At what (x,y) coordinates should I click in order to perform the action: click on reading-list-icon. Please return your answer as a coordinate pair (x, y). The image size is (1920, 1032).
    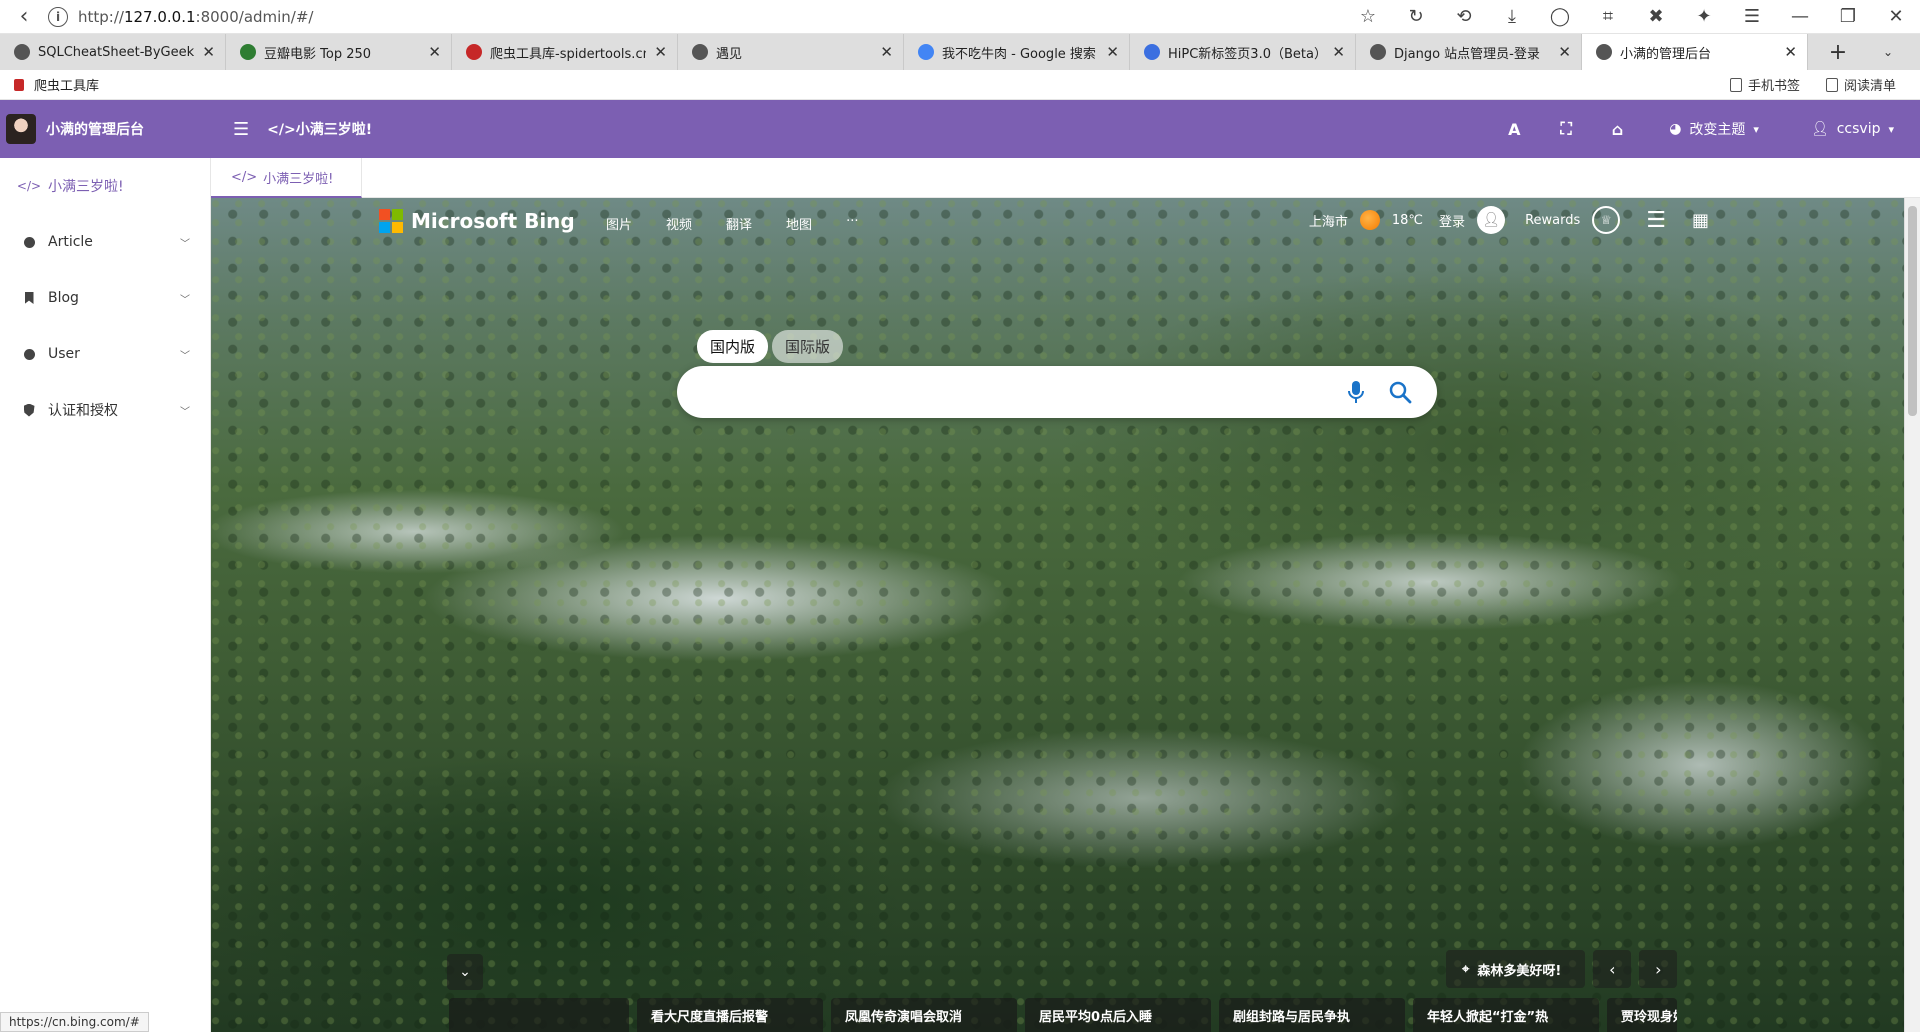
    Looking at the image, I should click on (1831, 84).